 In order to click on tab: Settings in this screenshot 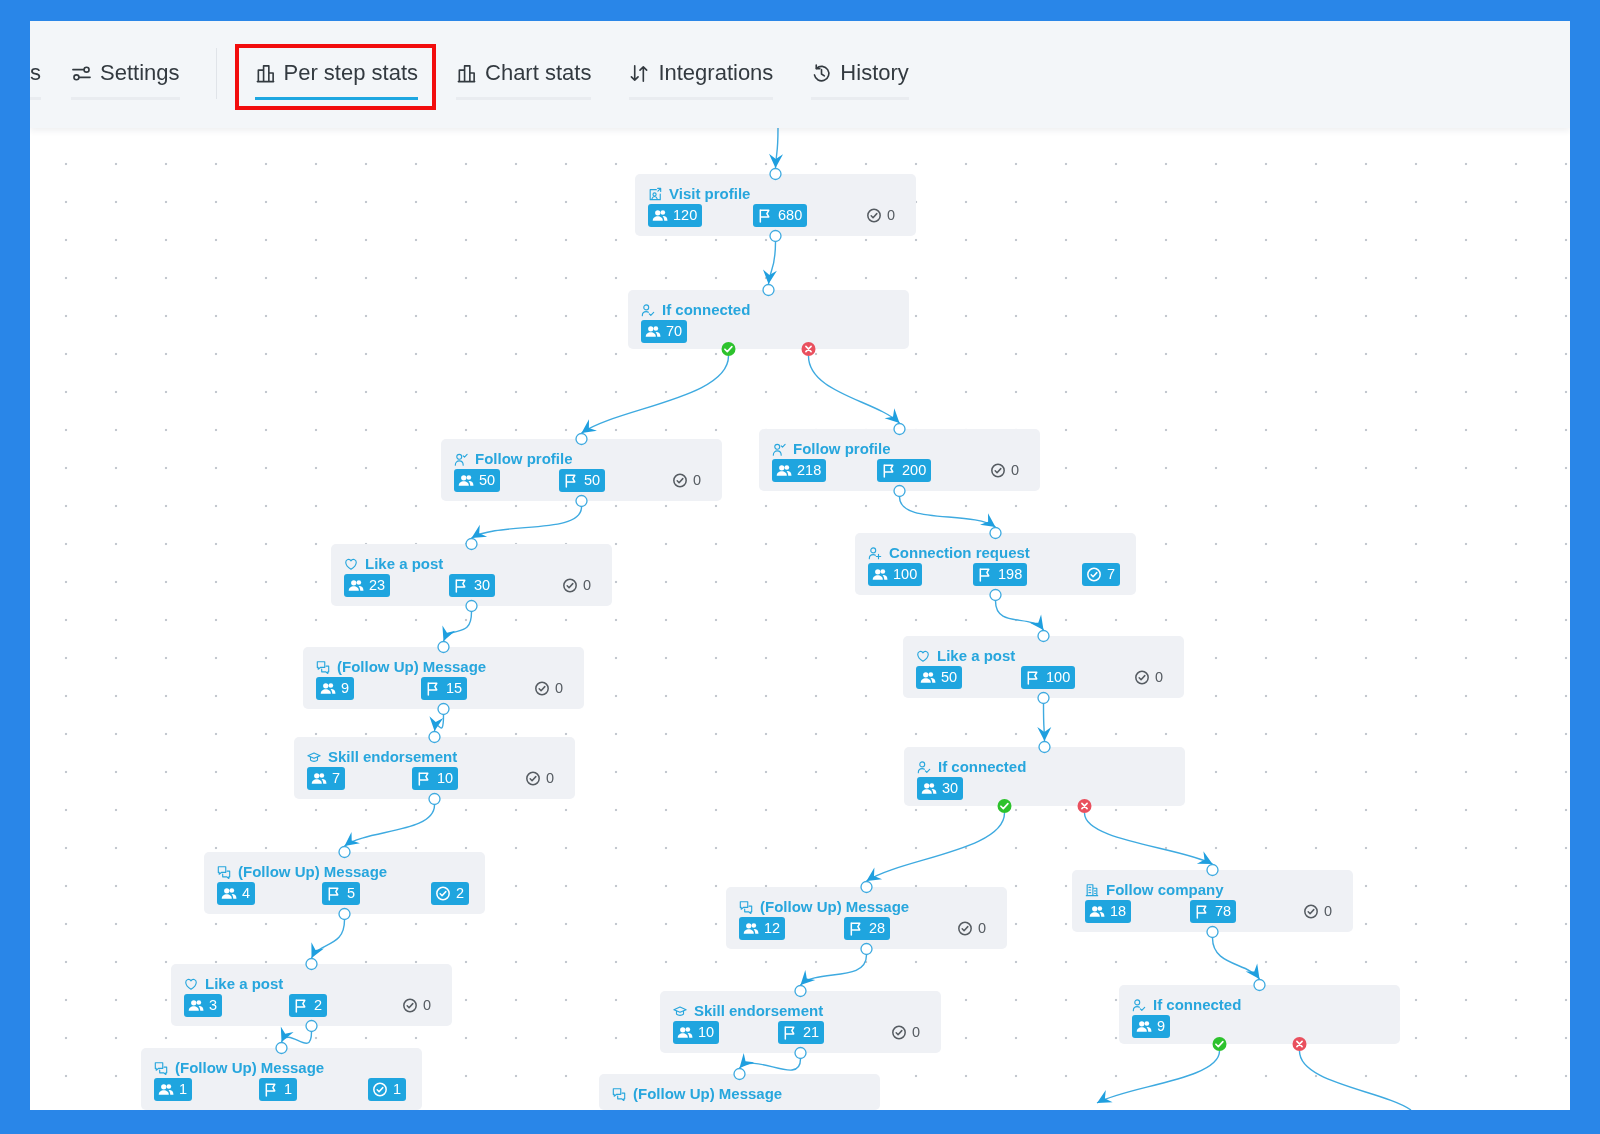, I will do `click(125, 80)`.